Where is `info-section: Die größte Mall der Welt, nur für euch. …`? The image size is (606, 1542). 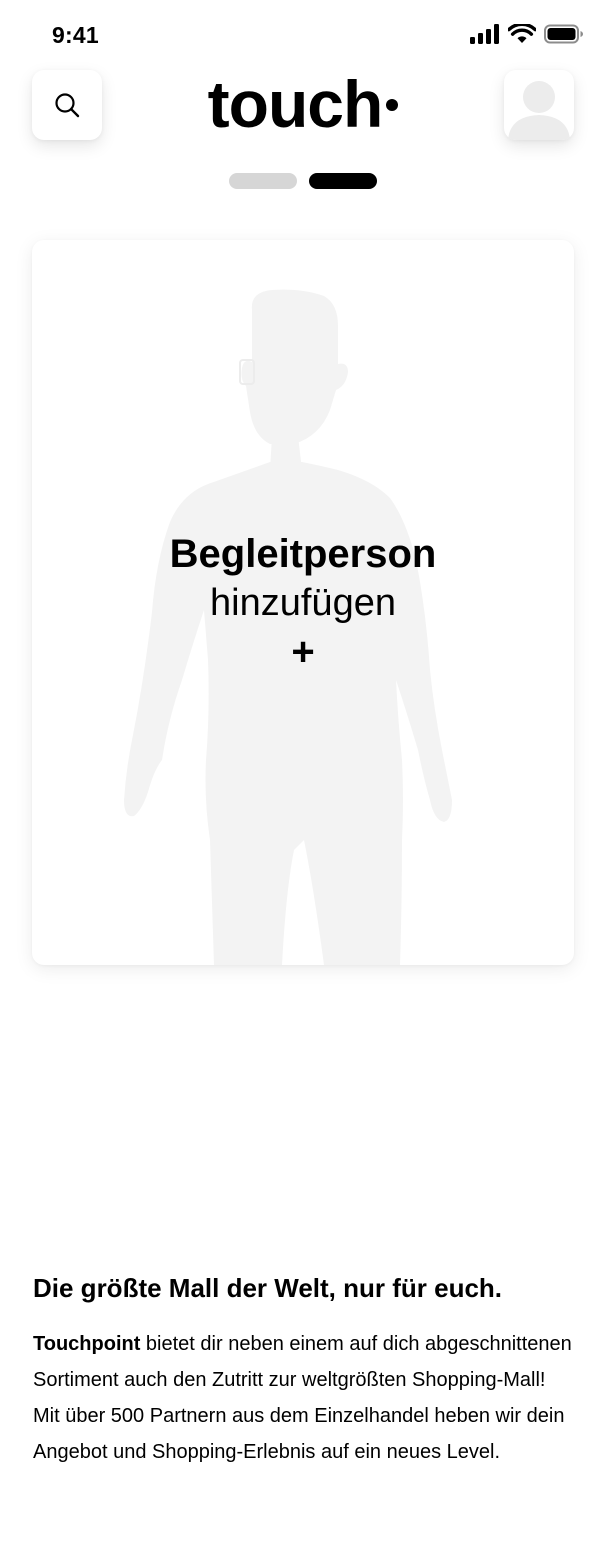
info-section: Die größte Mall der Welt, nur für euch. … is located at coordinates (303, 1369).